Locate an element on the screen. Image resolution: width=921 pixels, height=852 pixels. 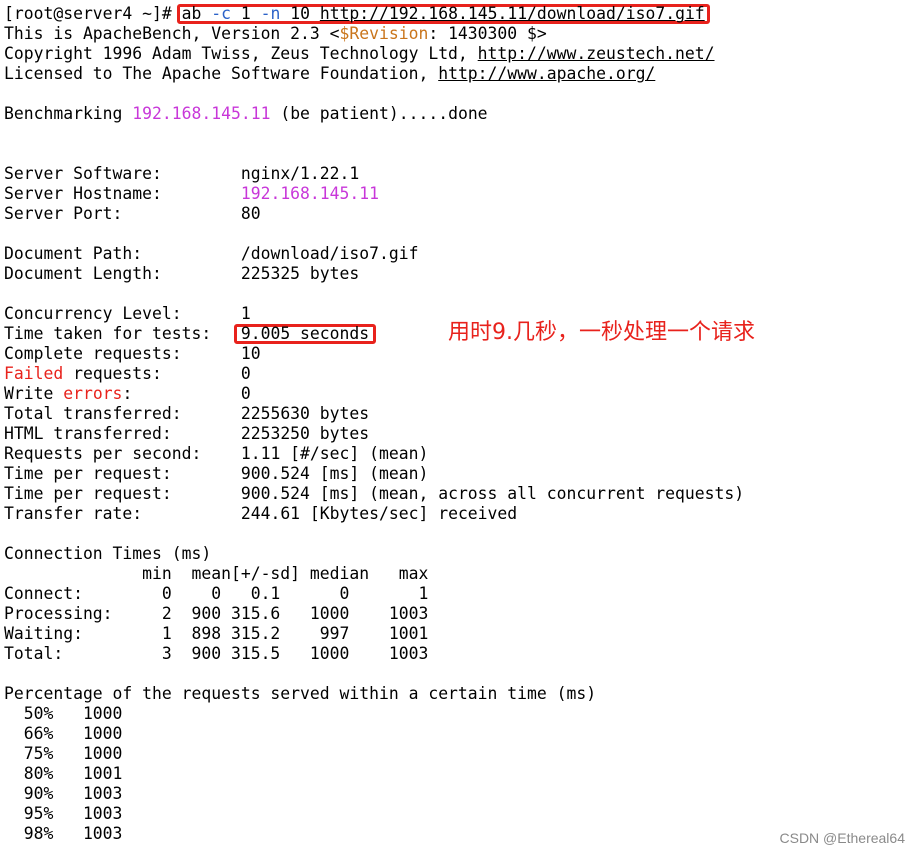
benchmarking-text: Benchmarking is located at coordinates (68, 113).